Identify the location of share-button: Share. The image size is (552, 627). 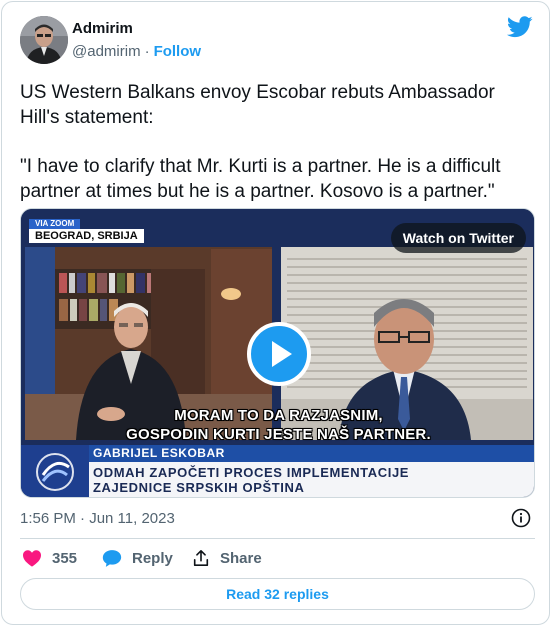
(227, 558).